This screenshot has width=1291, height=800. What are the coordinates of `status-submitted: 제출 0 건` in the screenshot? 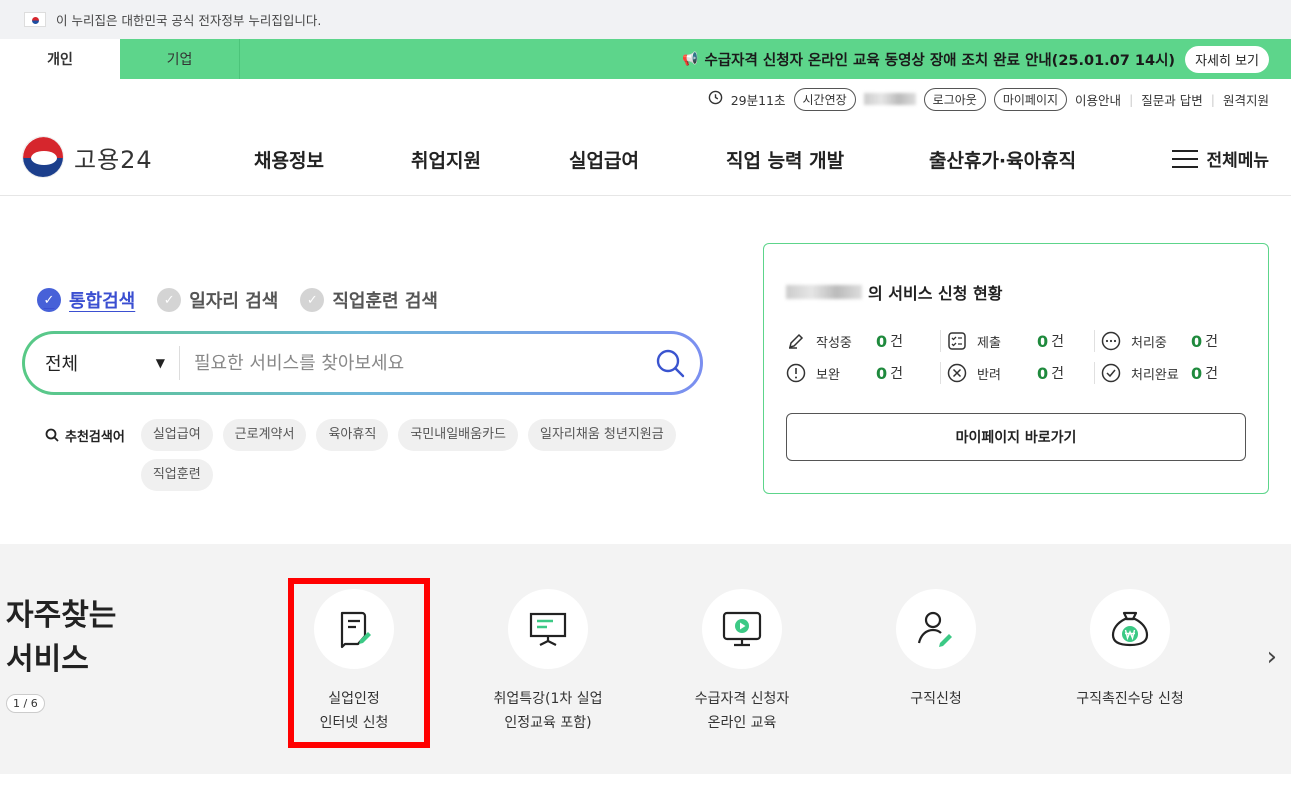 It's located at (1017, 341).